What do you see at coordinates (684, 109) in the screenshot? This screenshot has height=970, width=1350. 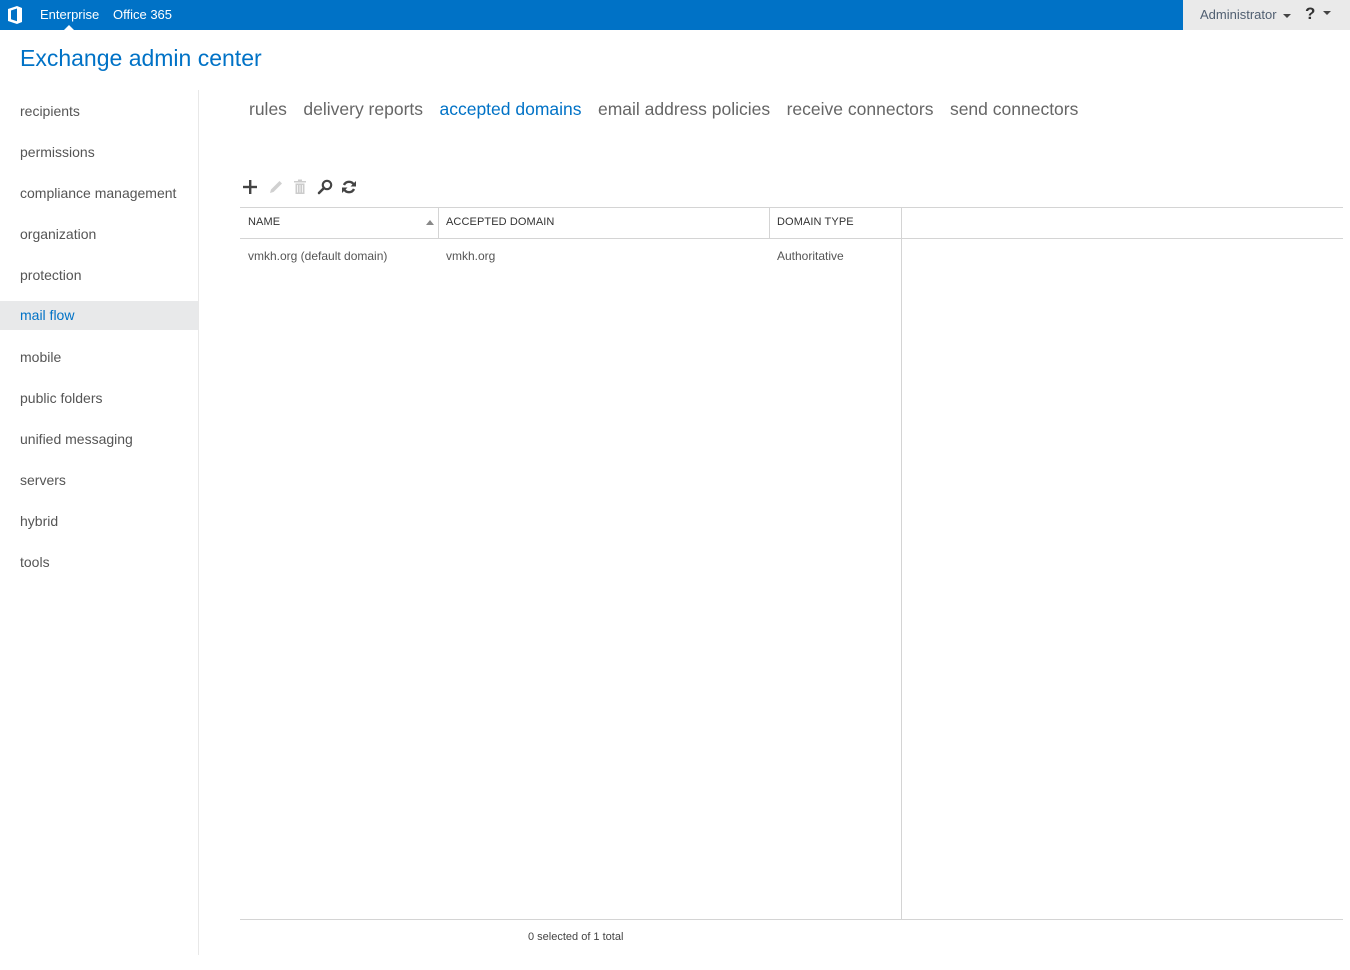 I see `tab-email-address-policies: email address policies` at bounding box center [684, 109].